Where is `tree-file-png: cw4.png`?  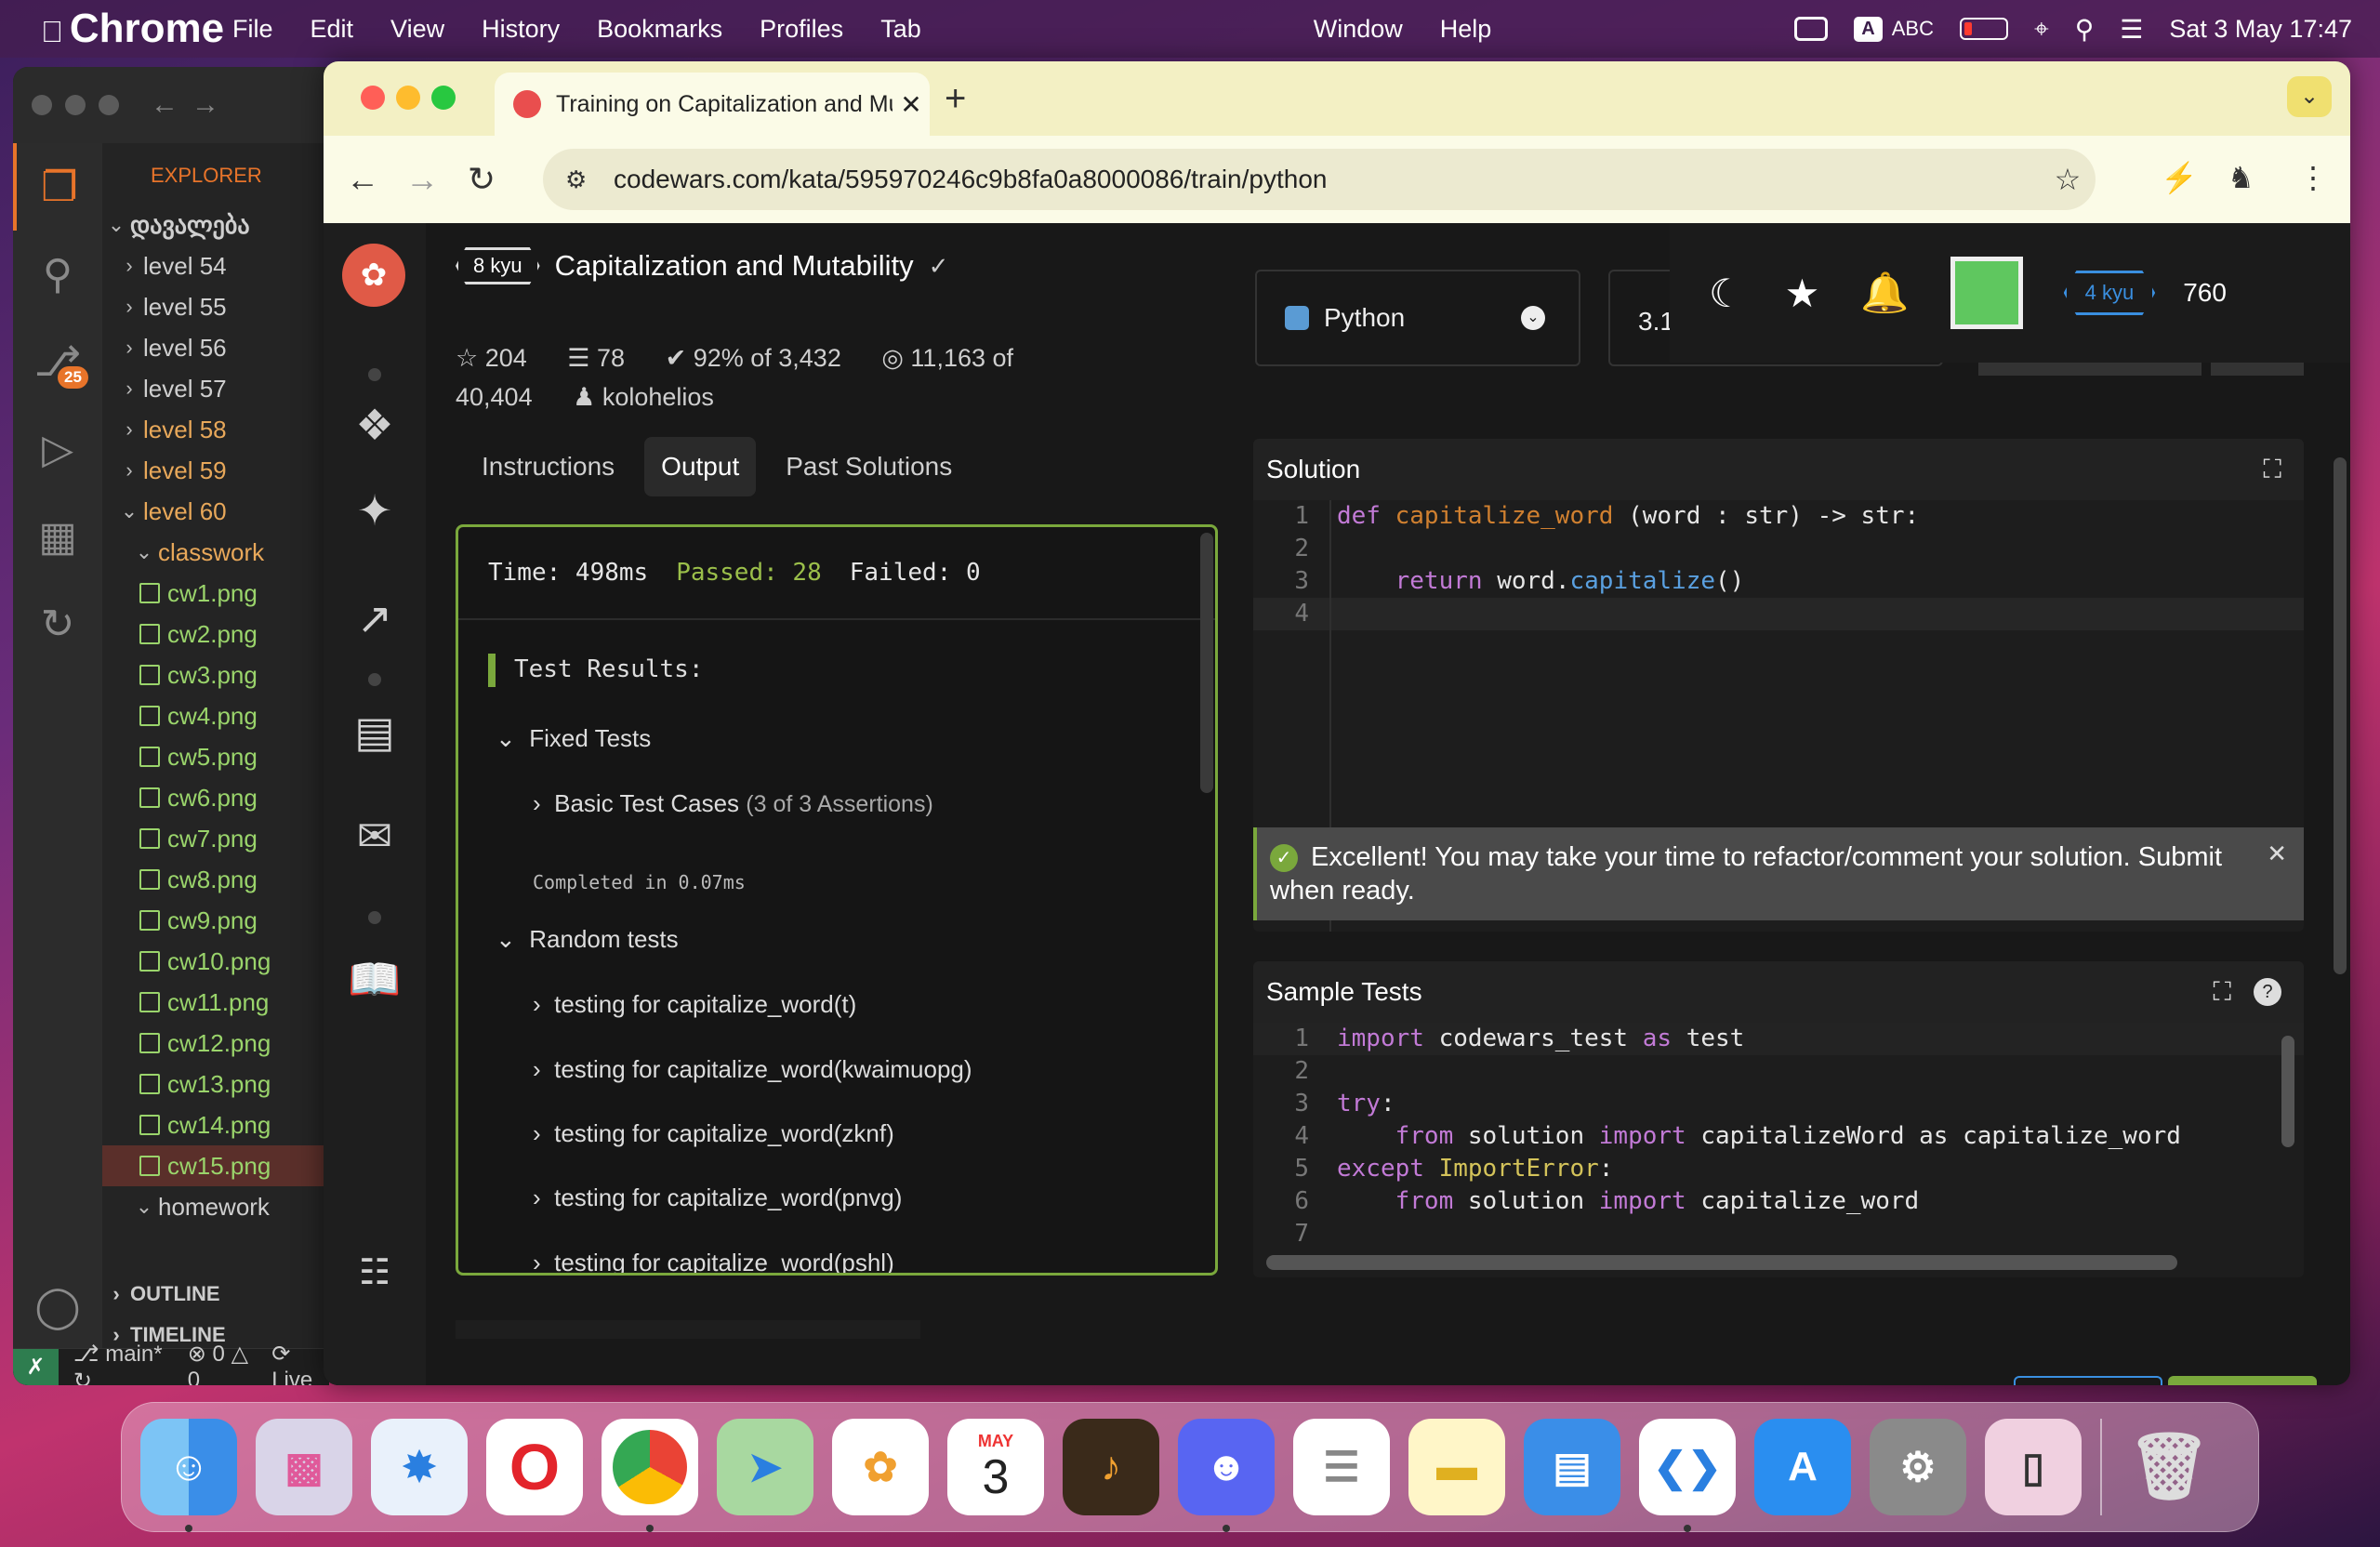
tree-file-png: cw4.png is located at coordinates (215, 715).